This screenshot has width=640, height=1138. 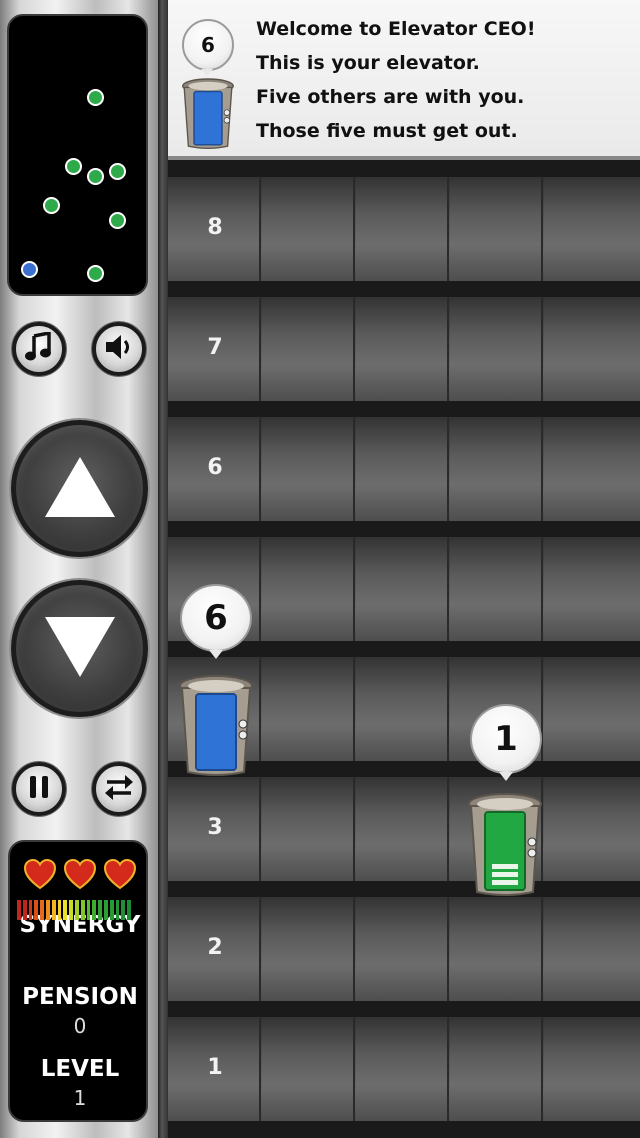 I want to click on minimap, so click(x=77, y=155).